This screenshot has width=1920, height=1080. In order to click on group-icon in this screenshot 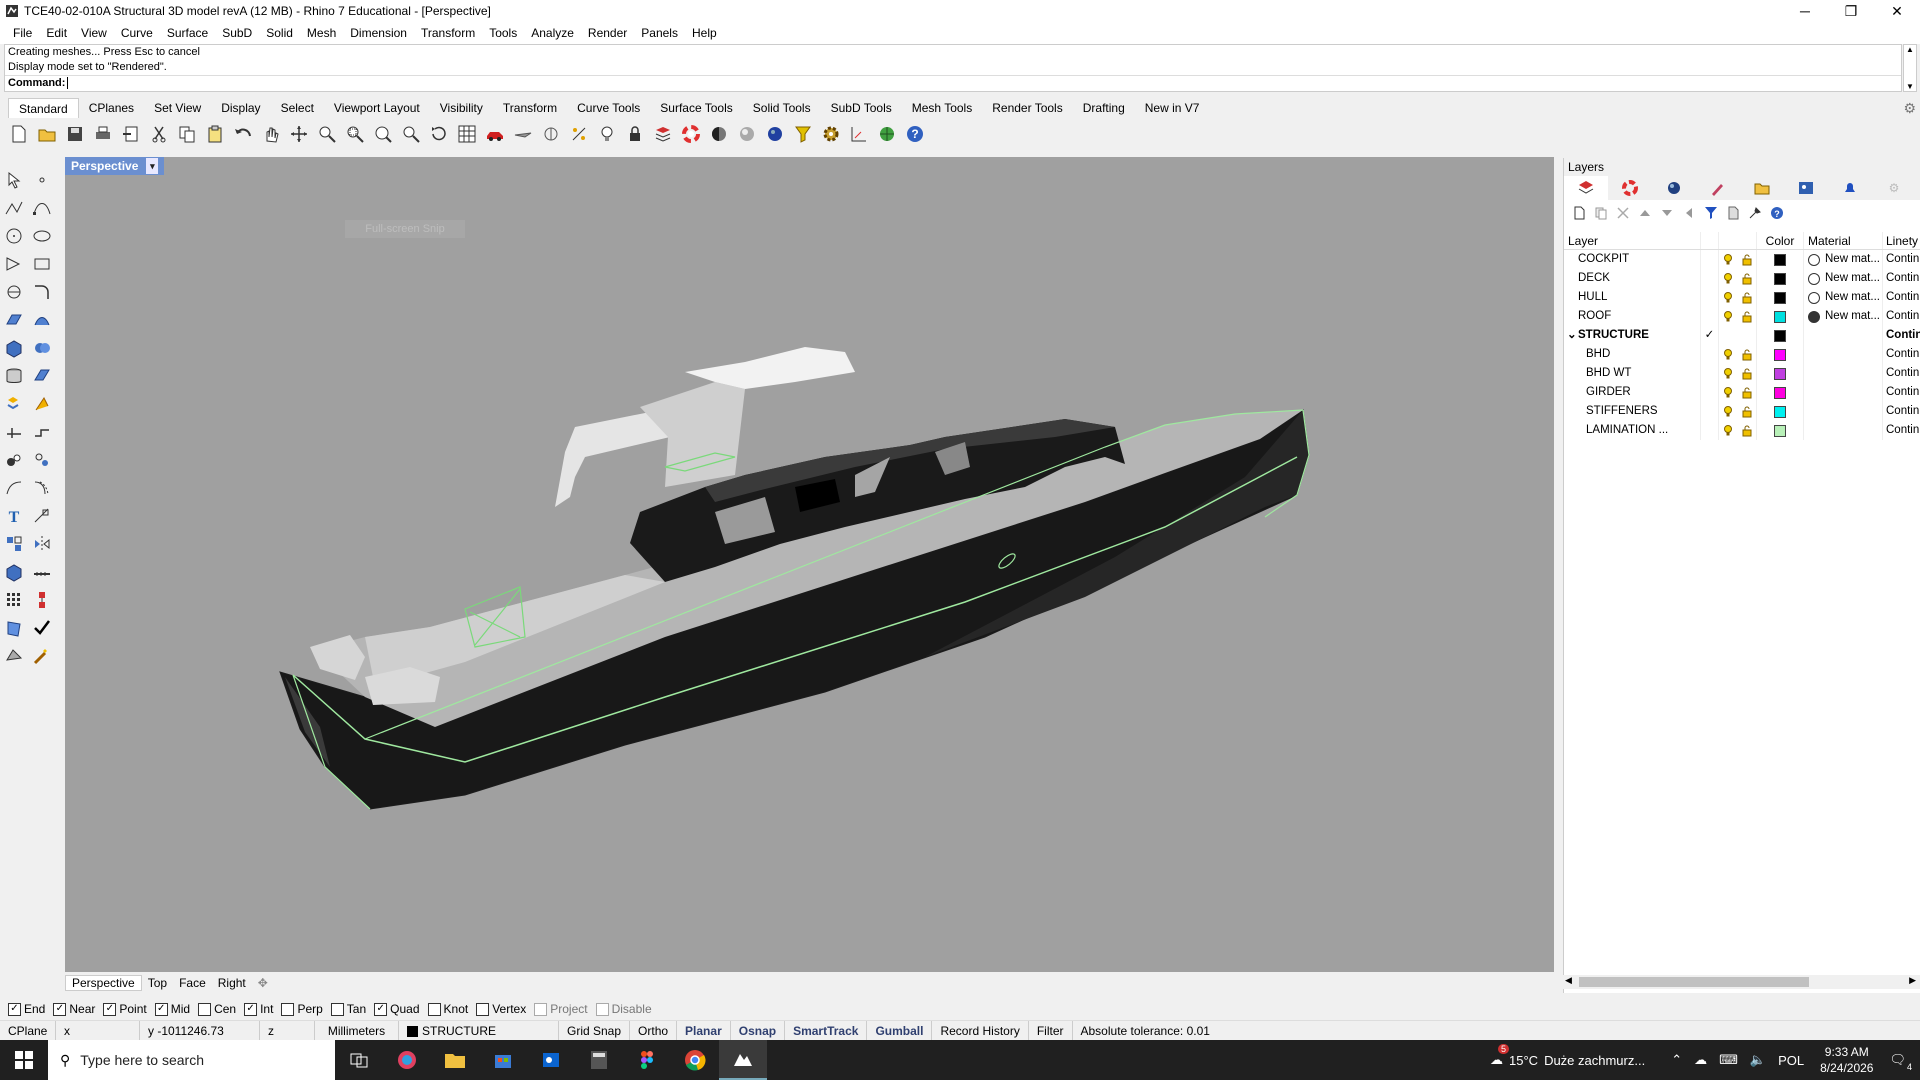, I will do `click(14, 460)`.